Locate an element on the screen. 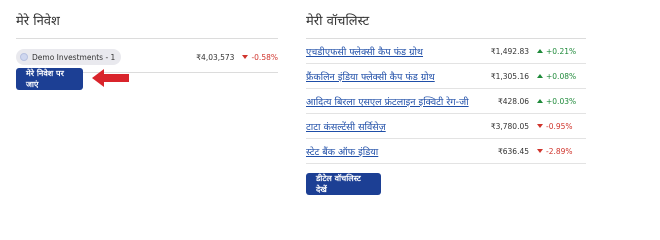 This screenshot has height=240, width=660. watchlist-price: ₹1,492.83 is located at coordinates (509, 51).